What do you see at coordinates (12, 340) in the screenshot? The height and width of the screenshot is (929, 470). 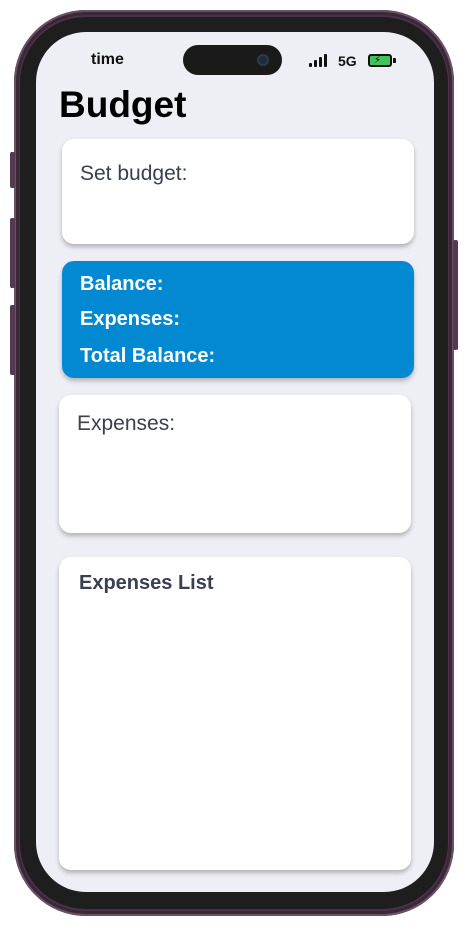 I see `volume-down-button` at bounding box center [12, 340].